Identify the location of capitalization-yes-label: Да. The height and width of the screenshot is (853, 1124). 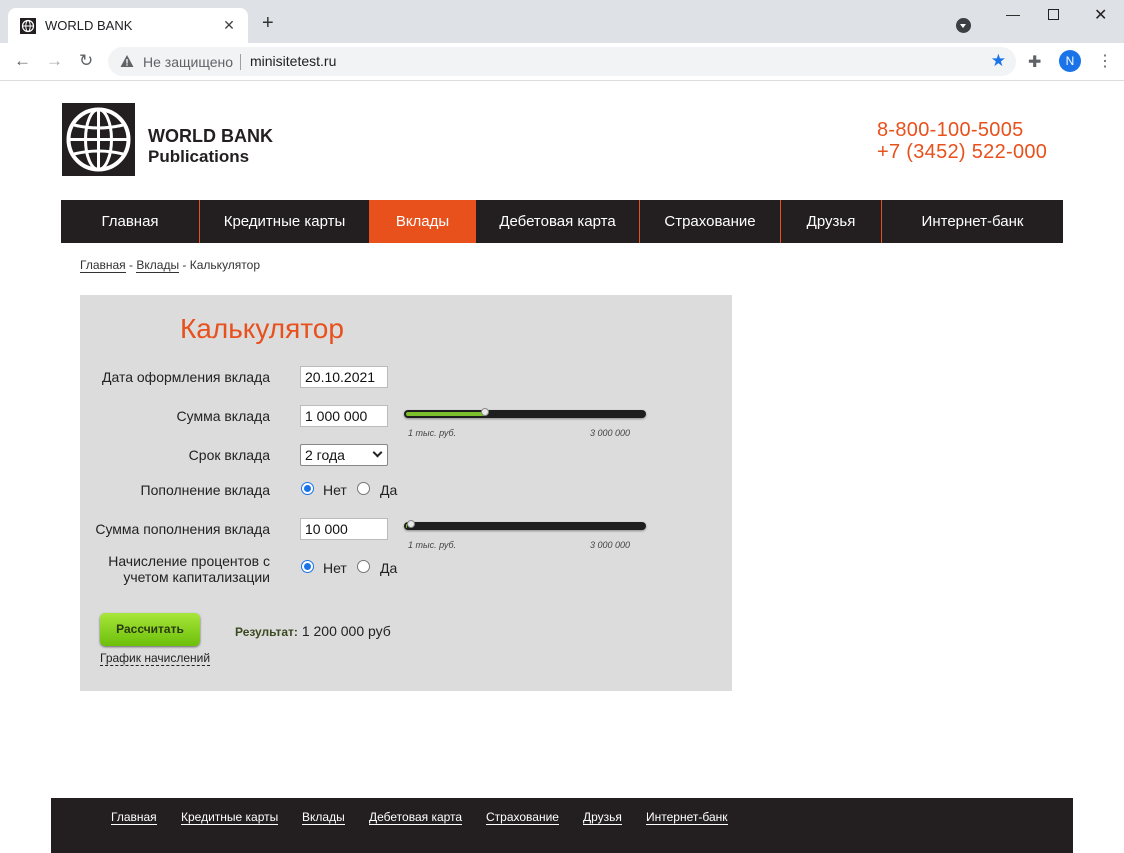
(389, 568).